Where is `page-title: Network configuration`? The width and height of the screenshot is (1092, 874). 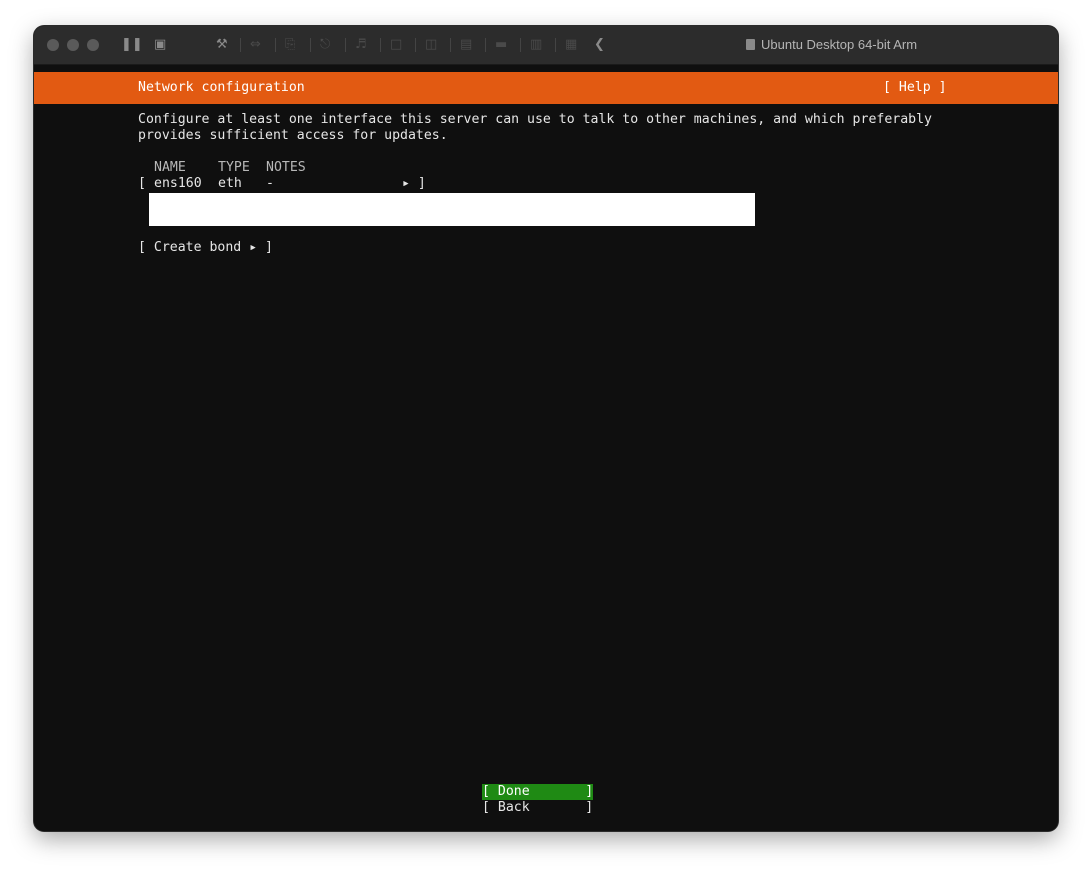
page-title: Network configuration is located at coordinates (221, 87).